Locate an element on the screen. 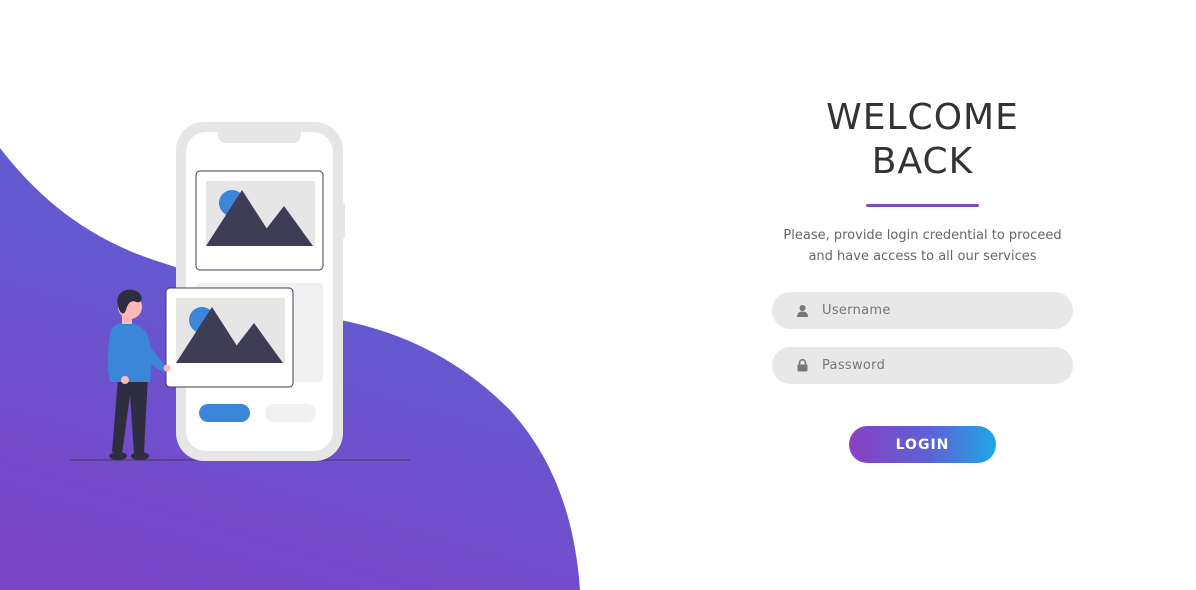 Image resolution: width=1196 pixels, height=590 pixels. phone-notch is located at coordinates (259, 134).